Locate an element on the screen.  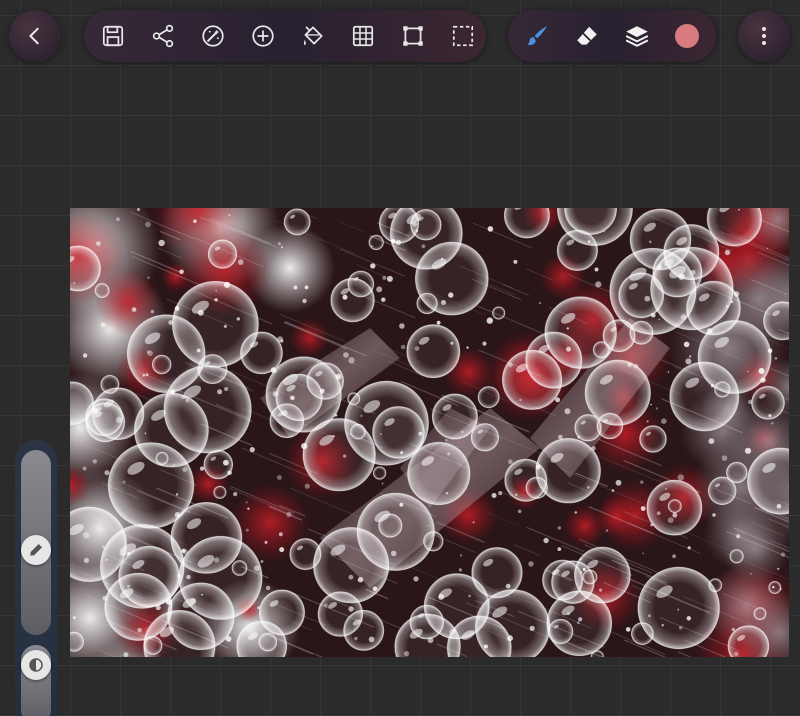
fill-button is located at coordinates (313, 36).